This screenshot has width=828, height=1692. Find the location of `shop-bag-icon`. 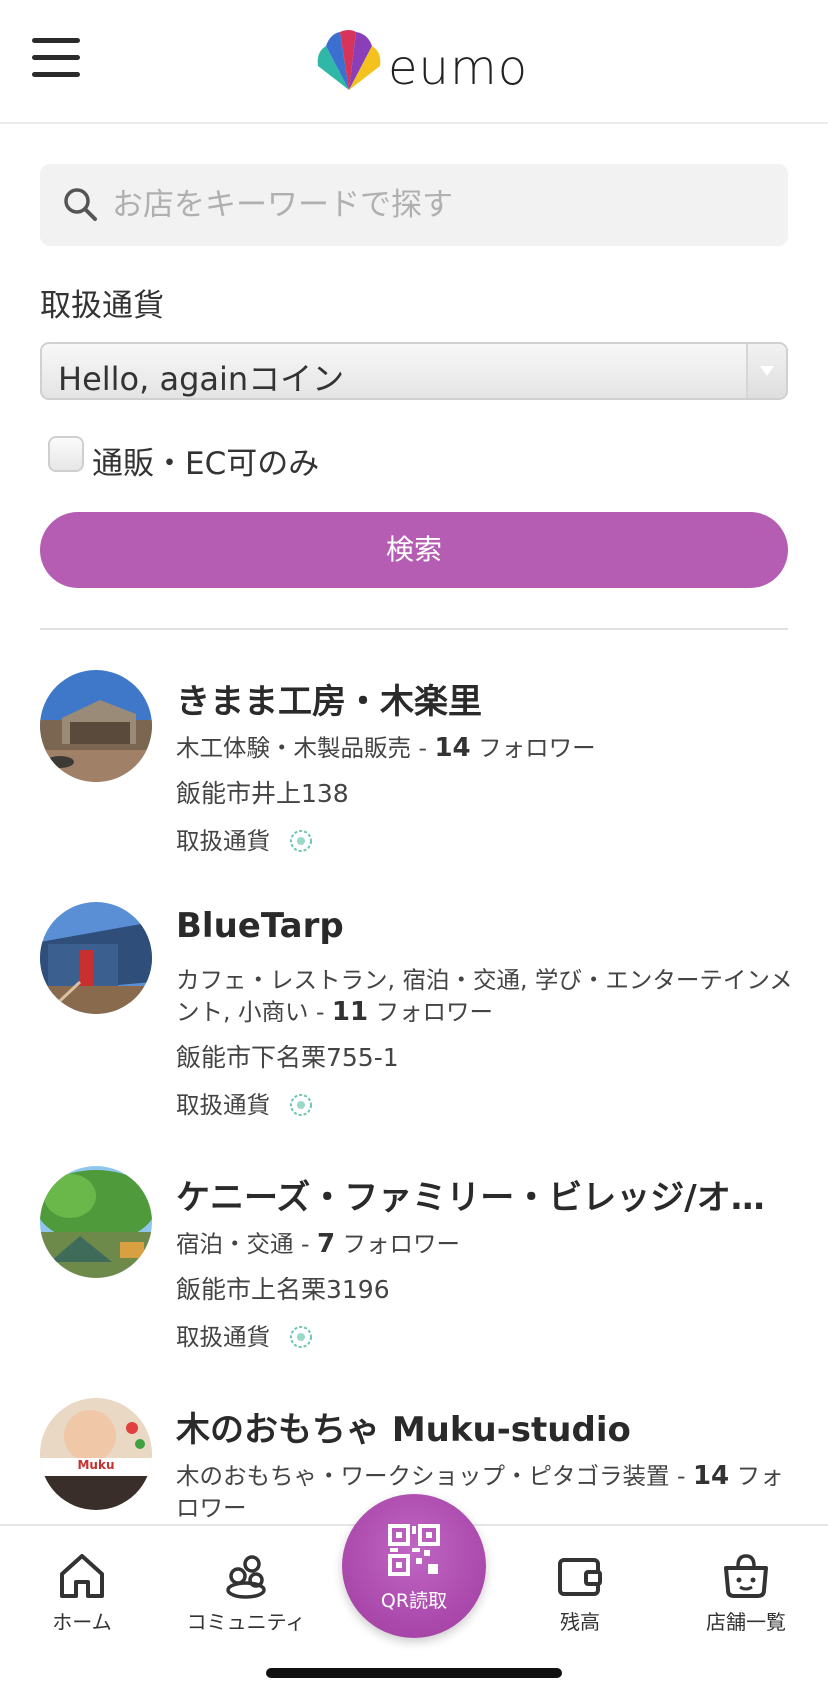

shop-bag-icon is located at coordinates (746, 1576).